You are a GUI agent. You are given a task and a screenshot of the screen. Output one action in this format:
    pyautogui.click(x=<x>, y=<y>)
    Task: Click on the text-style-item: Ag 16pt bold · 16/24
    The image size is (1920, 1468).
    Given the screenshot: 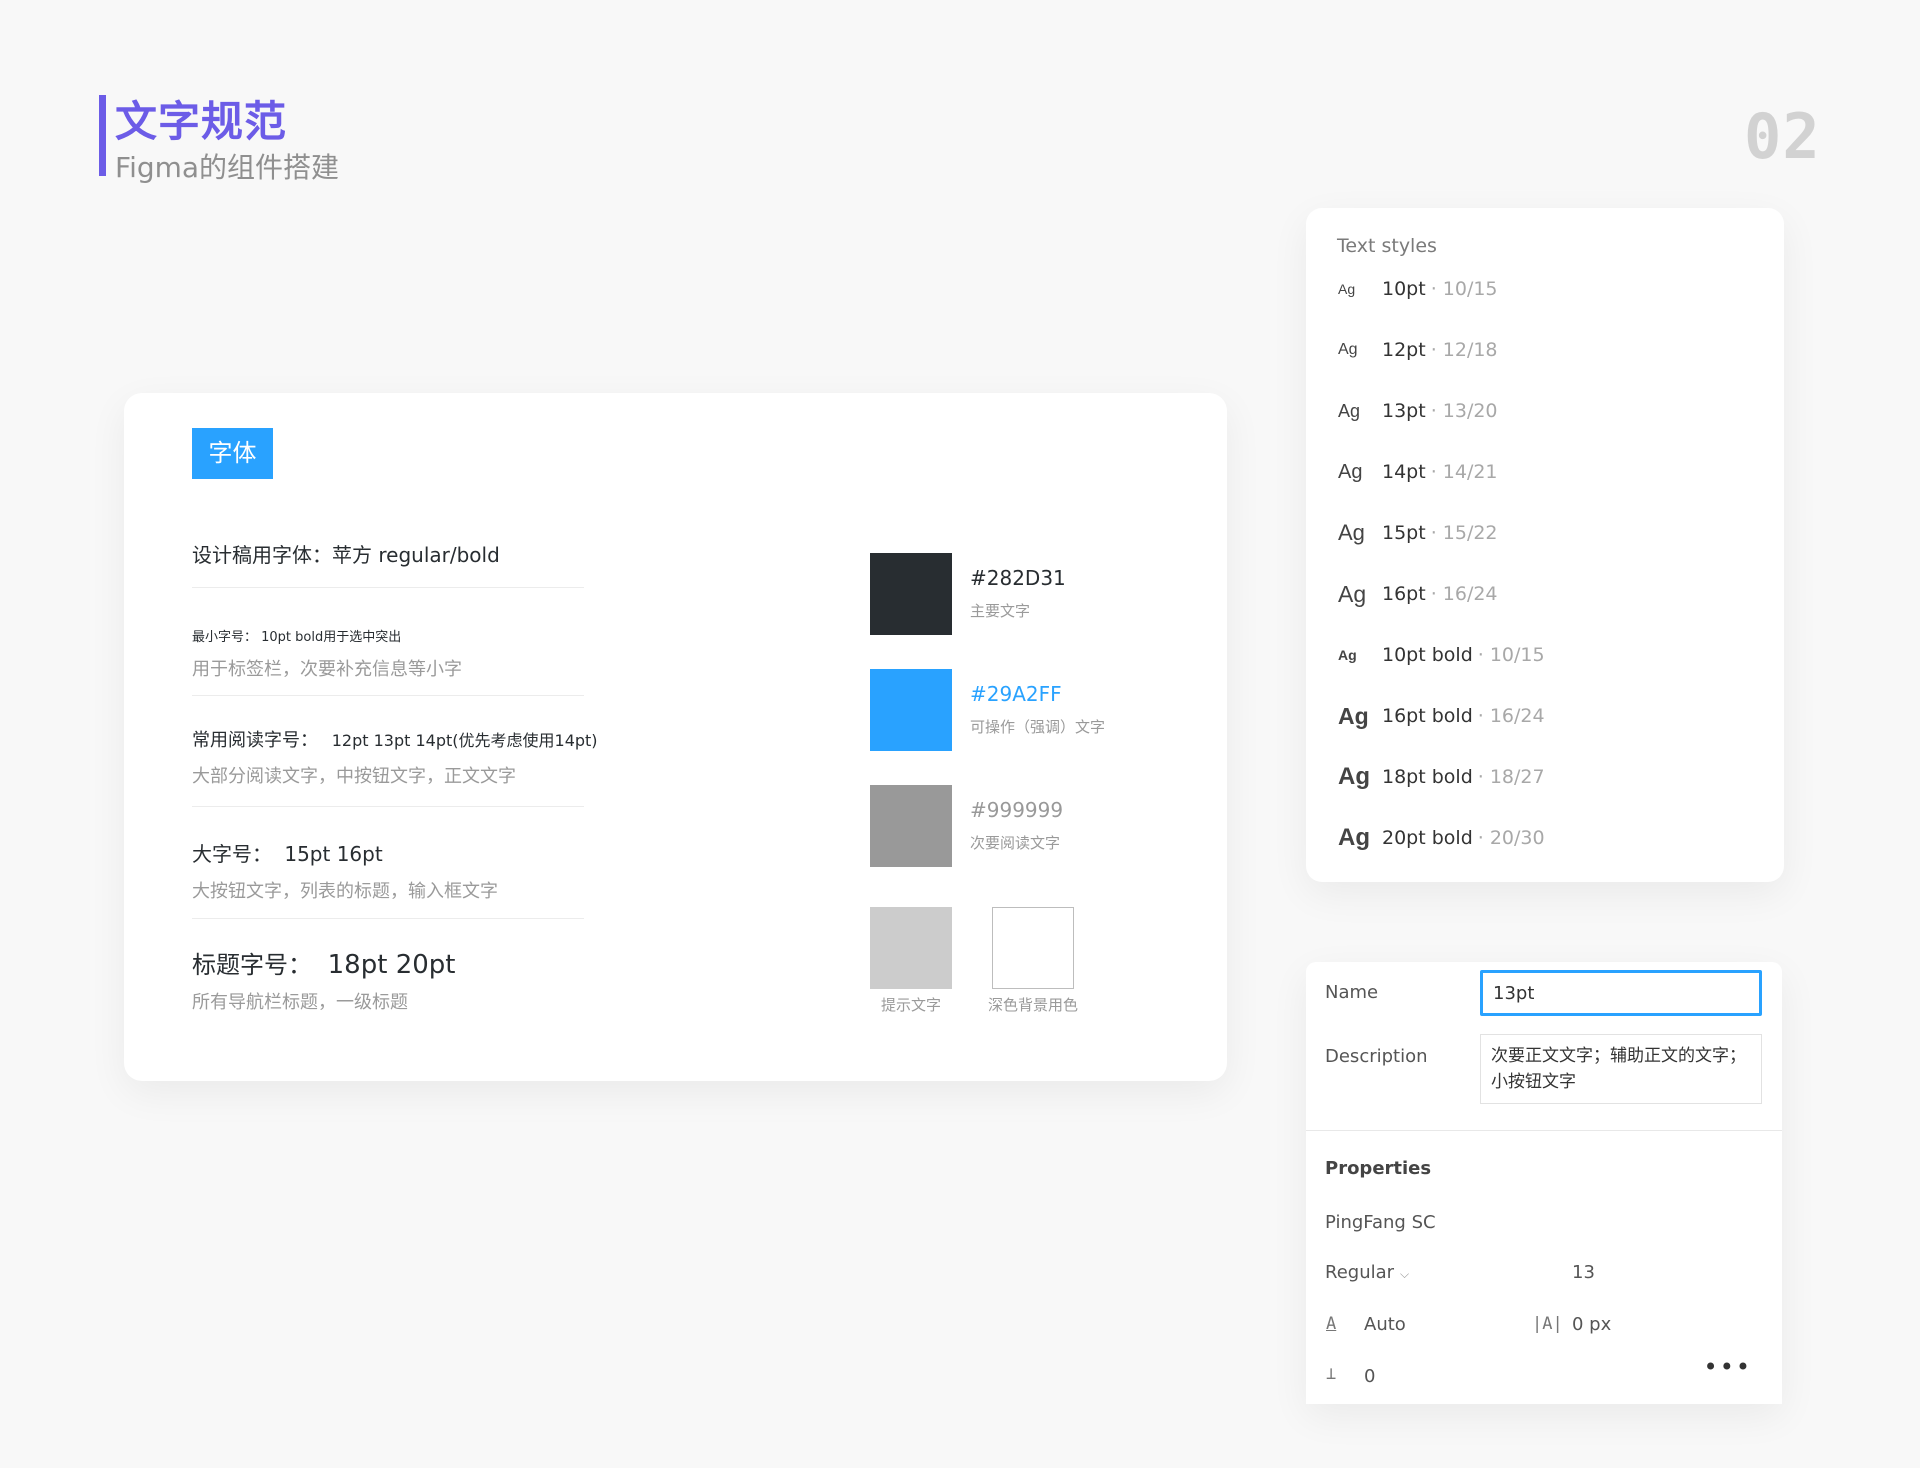 What is the action you would take?
    pyautogui.click(x=1548, y=716)
    